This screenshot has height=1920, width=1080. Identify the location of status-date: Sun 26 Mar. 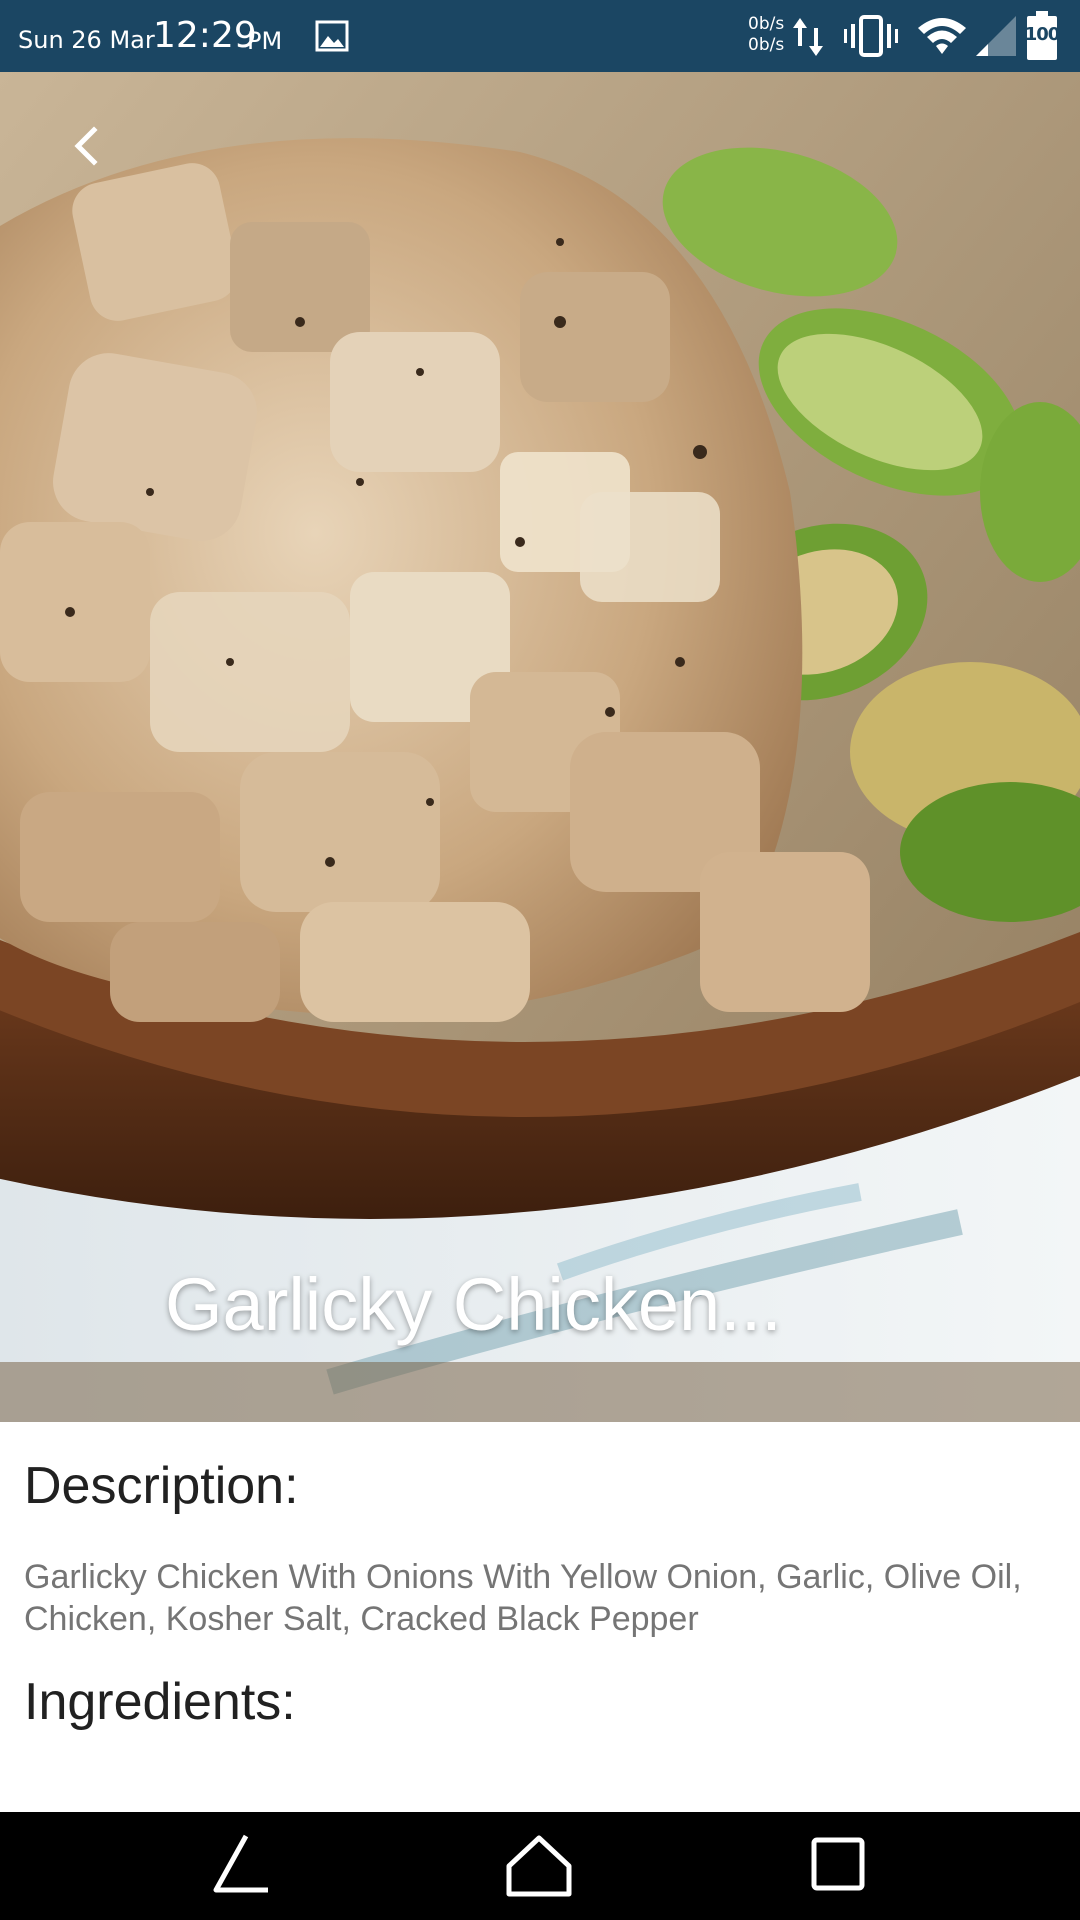
(86, 40).